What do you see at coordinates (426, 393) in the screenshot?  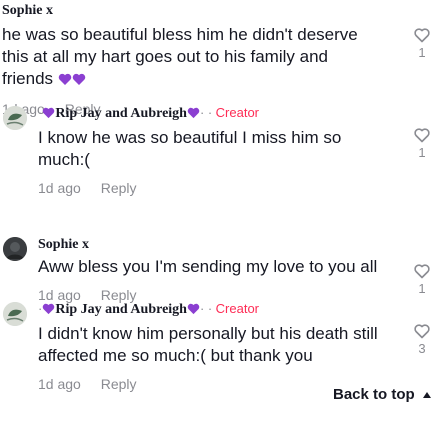 I see `caret-up-icon` at bounding box center [426, 393].